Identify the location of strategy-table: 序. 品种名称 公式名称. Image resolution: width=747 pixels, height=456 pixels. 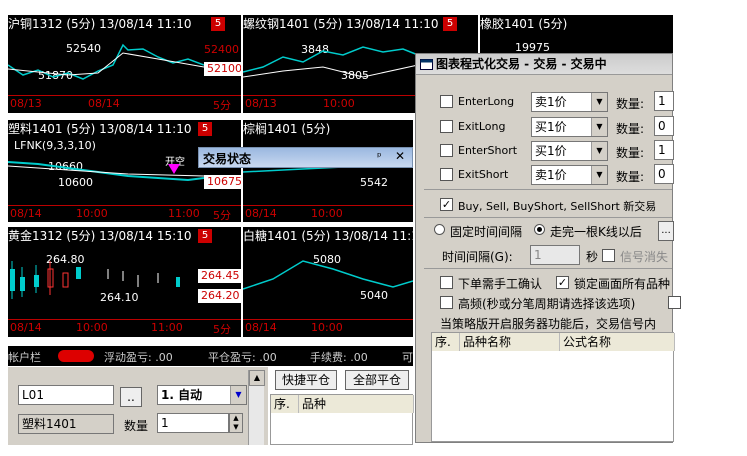
(553, 387).